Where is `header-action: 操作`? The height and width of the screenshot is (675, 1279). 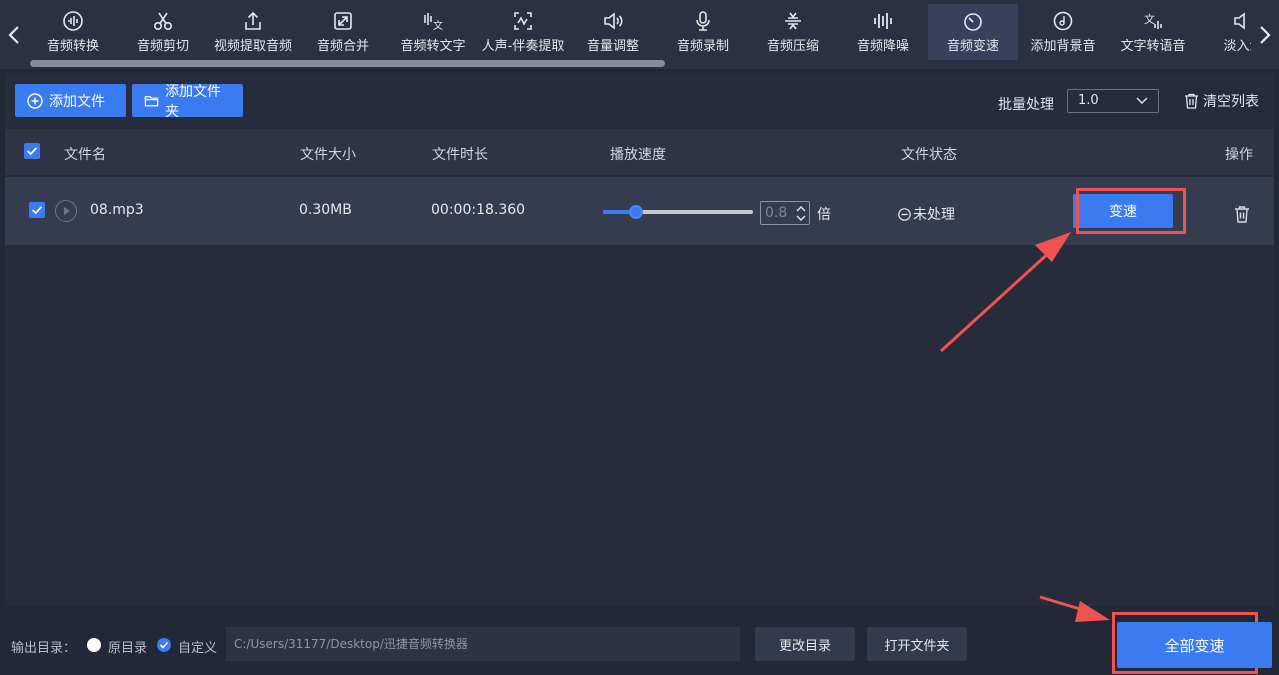
header-action: 操作 is located at coordinates (1239, 155).